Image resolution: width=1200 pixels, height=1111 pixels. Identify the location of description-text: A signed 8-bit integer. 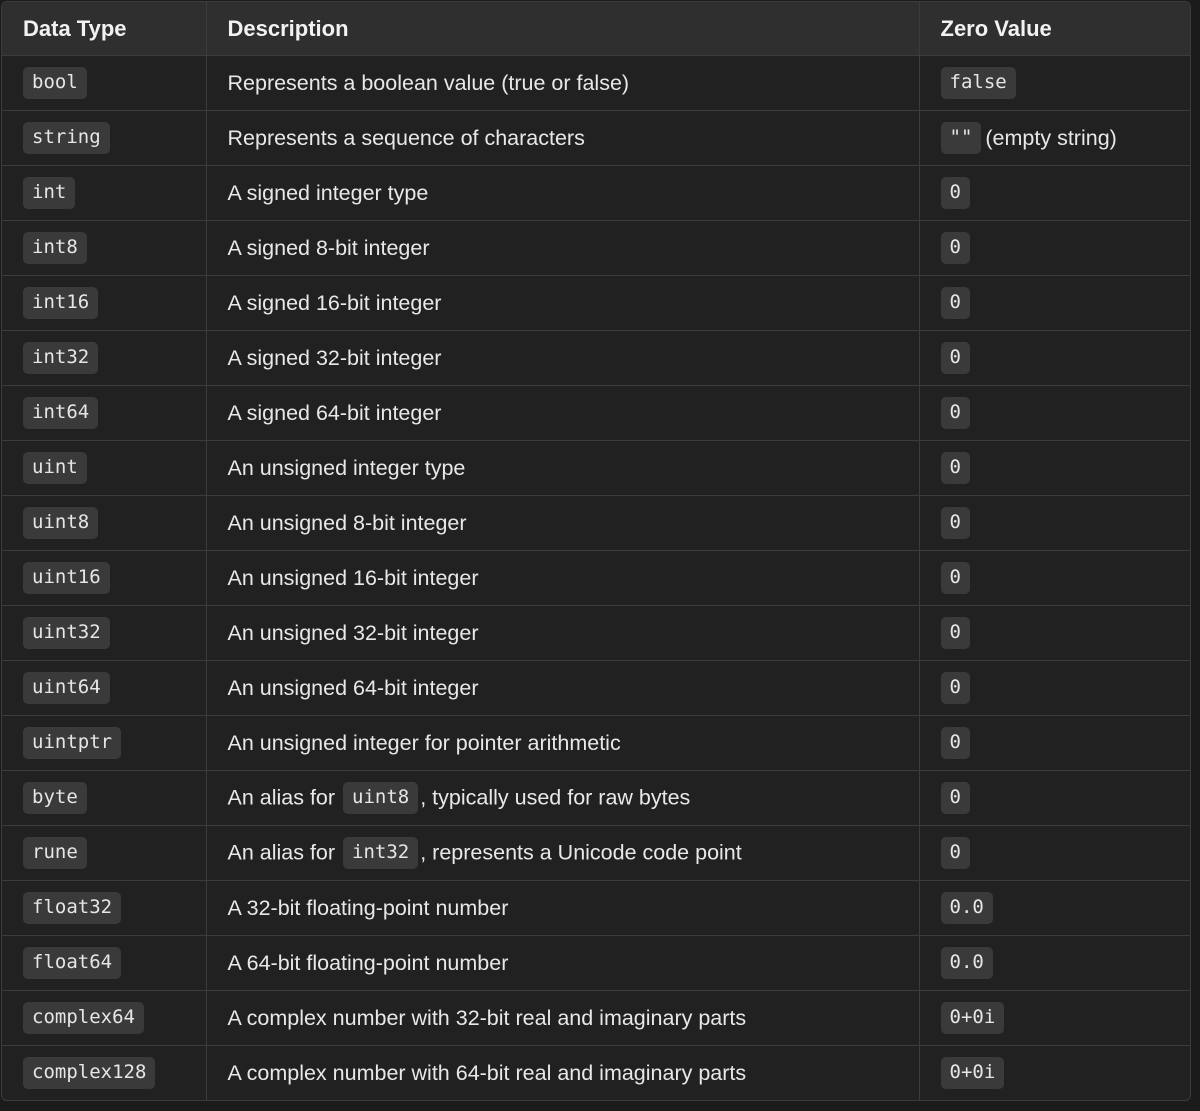
(328, 247).